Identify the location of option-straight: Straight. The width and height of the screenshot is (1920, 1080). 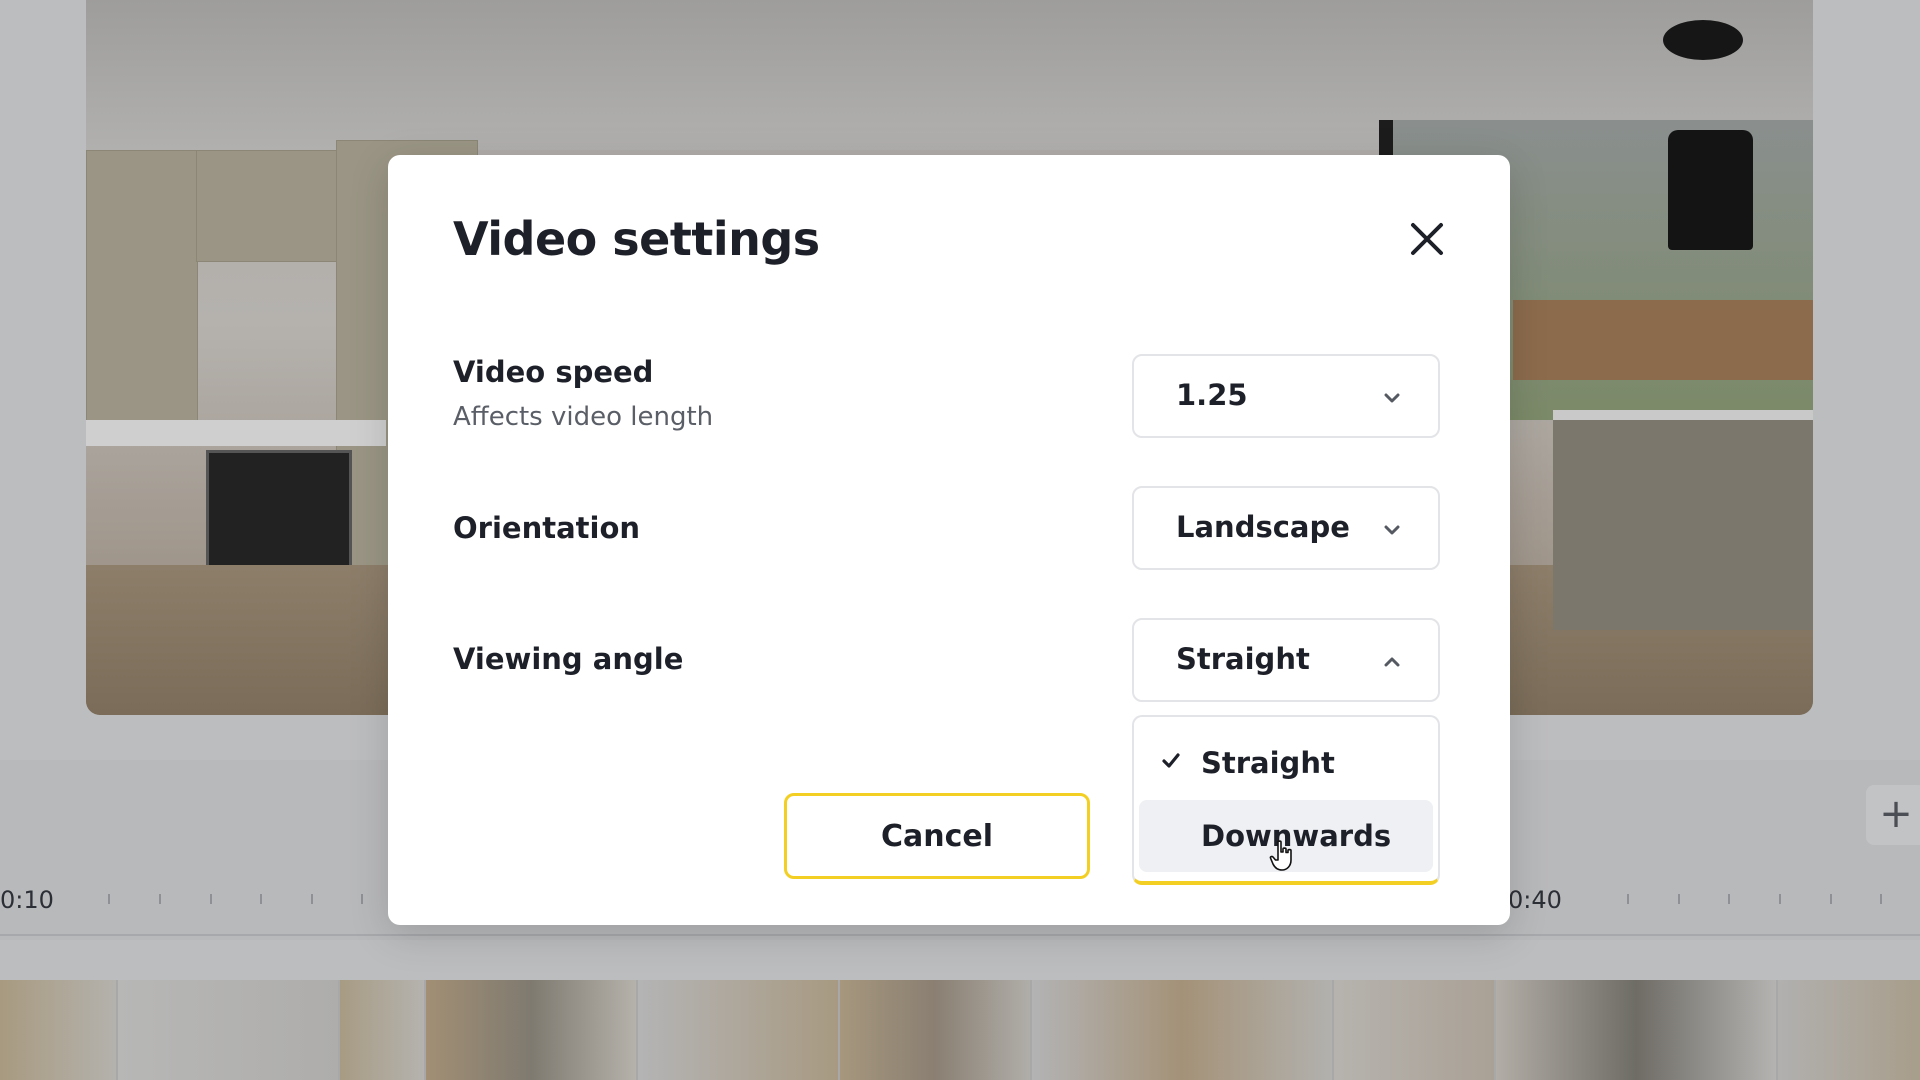
(1286, 763).